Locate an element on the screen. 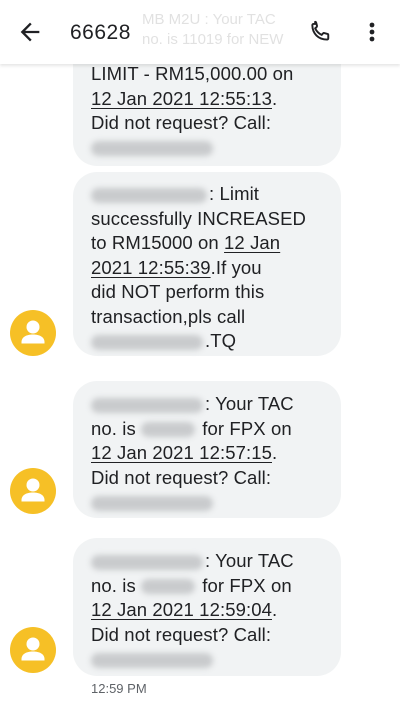 This screenshot has height=703, width=400. more-vert-icon is located at coordinates (372, 32).